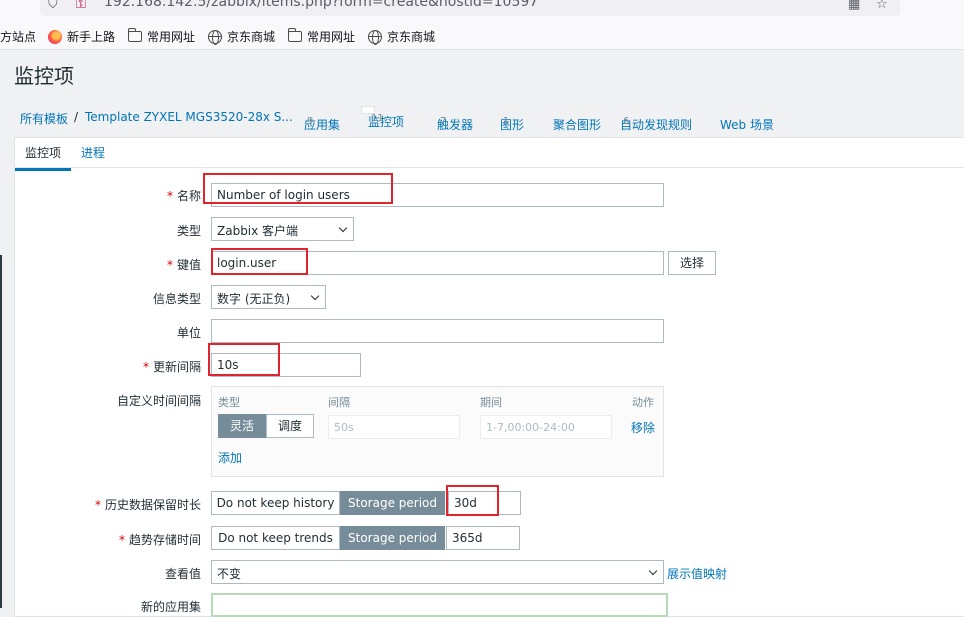 This screenshot has width=964, height=617. Describe the element at coordinates (55, 36) in the screenshot. I see `firefox-icon` at that location.